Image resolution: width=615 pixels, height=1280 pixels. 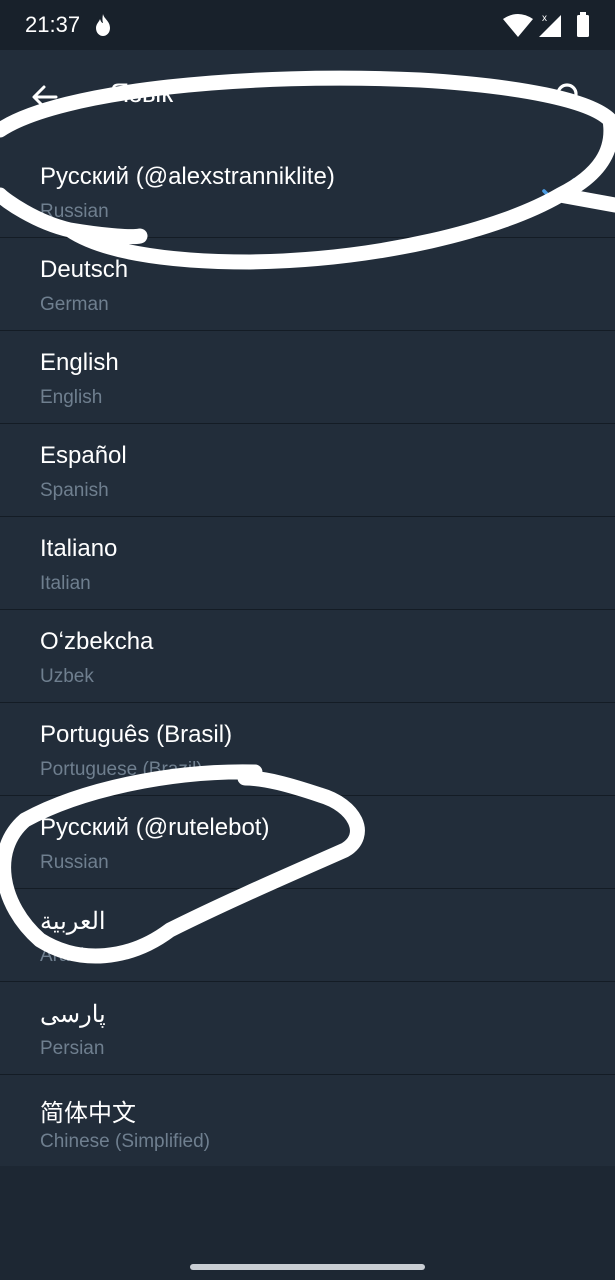 I want to click on language-name: پارسی, so click(x=73, y=1014).